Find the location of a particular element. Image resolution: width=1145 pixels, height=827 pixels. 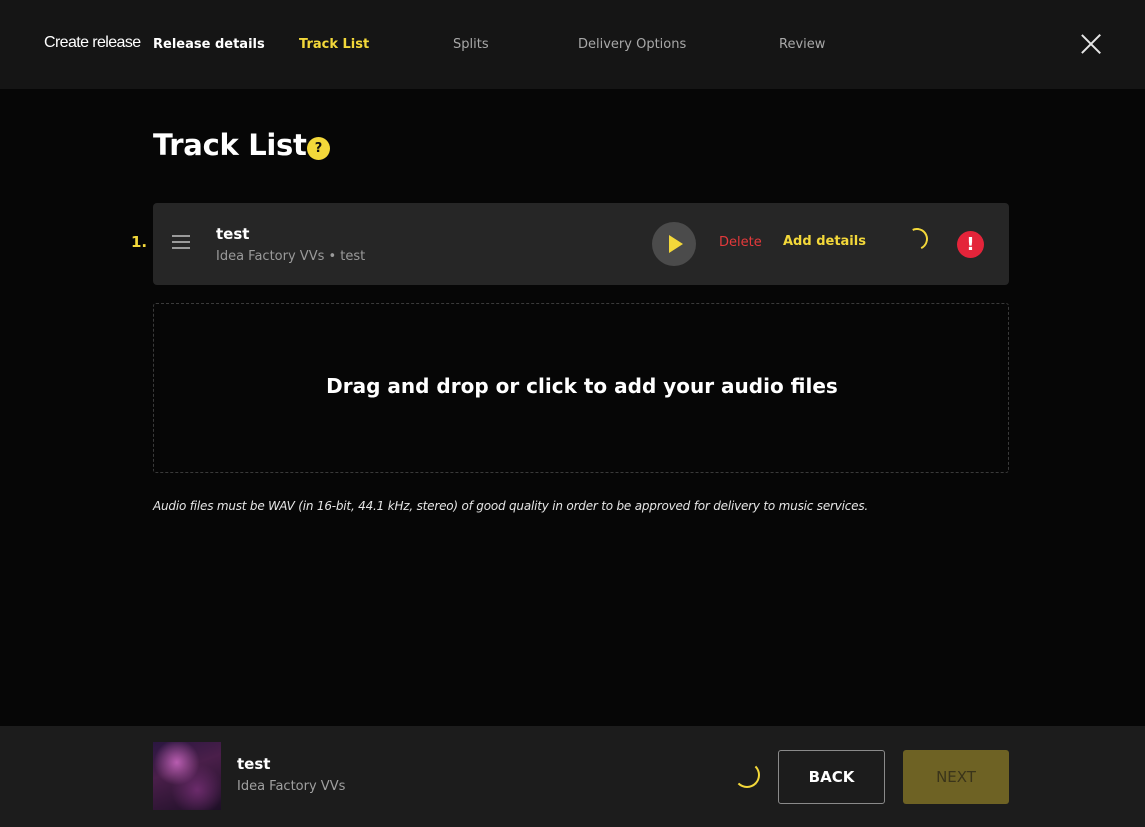

next-button: NEXT is located at coordinates (956, 777).